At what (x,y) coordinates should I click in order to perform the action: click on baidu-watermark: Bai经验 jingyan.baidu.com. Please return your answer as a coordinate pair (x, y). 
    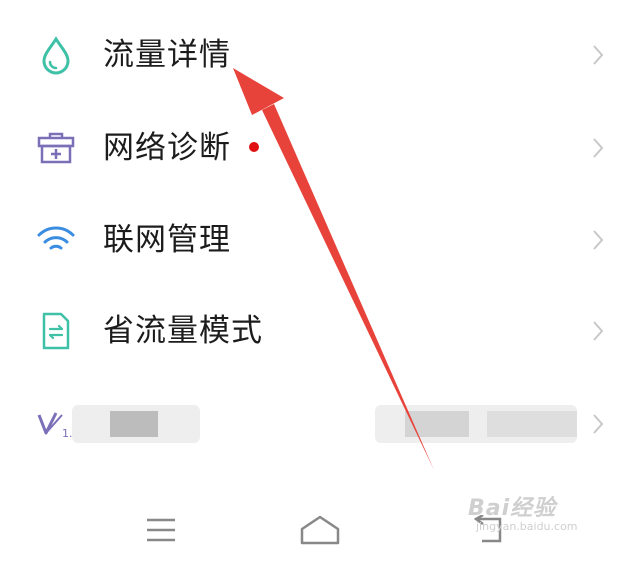
    Looking at the image, I should click on (523, 511).